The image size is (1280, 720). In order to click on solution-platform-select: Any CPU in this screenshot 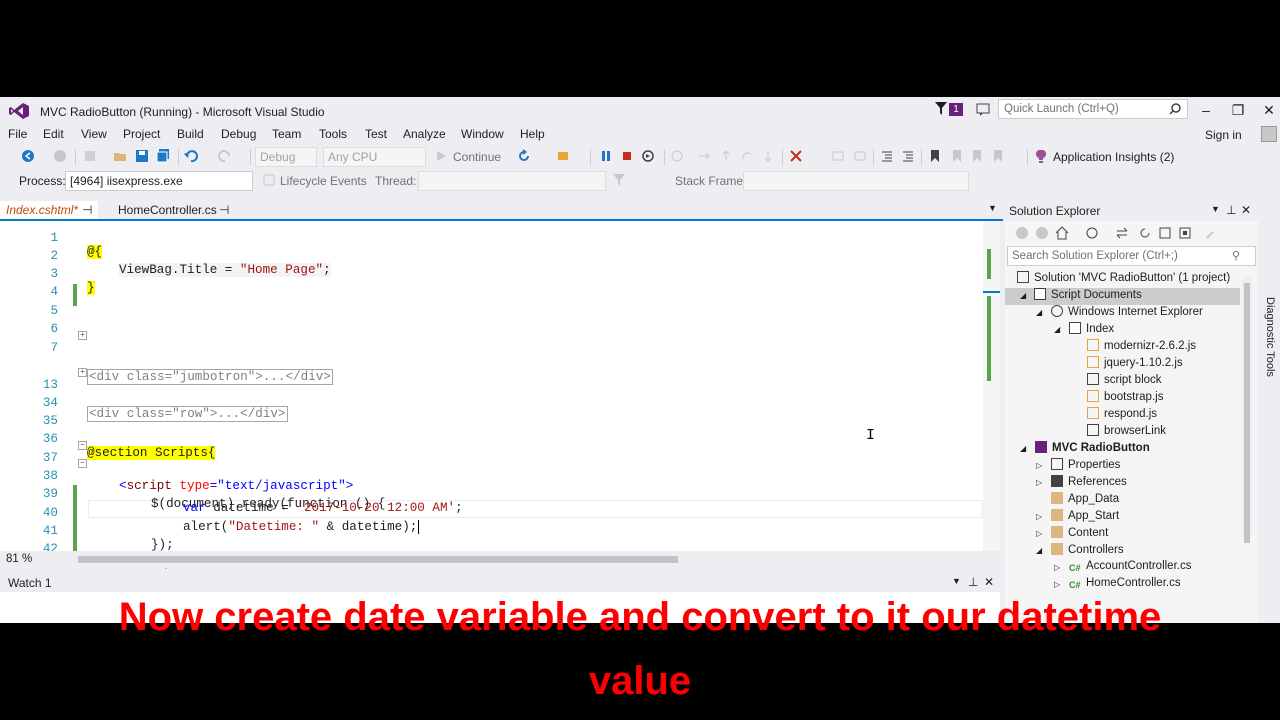, I will do `click(374, 157)`.